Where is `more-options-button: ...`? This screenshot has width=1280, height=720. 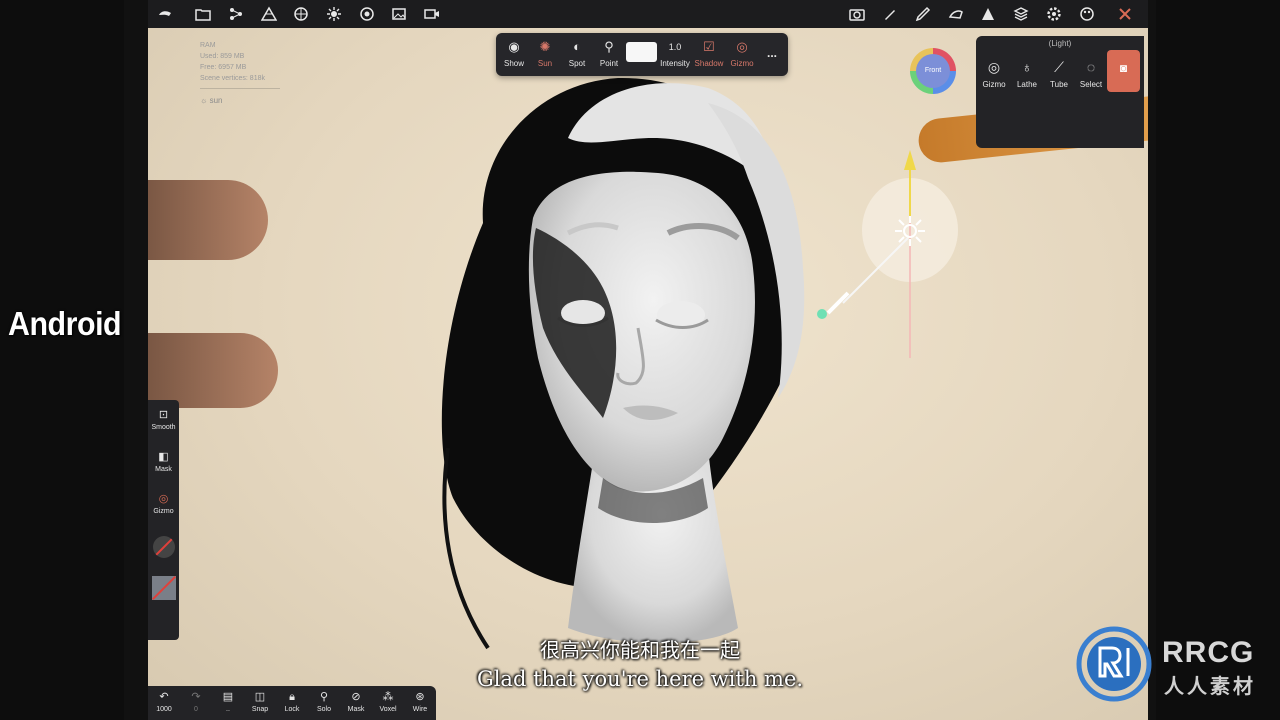 more-options-button: ... is located at coordinates (772, 53).